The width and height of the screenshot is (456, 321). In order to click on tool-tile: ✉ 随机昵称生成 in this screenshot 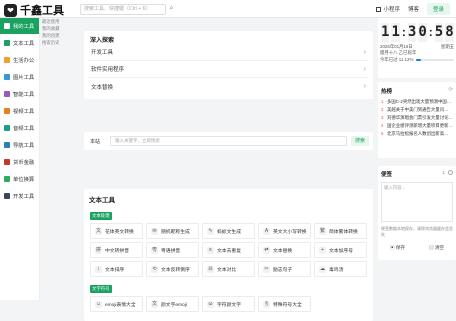, I will do `click(172, 231)`.